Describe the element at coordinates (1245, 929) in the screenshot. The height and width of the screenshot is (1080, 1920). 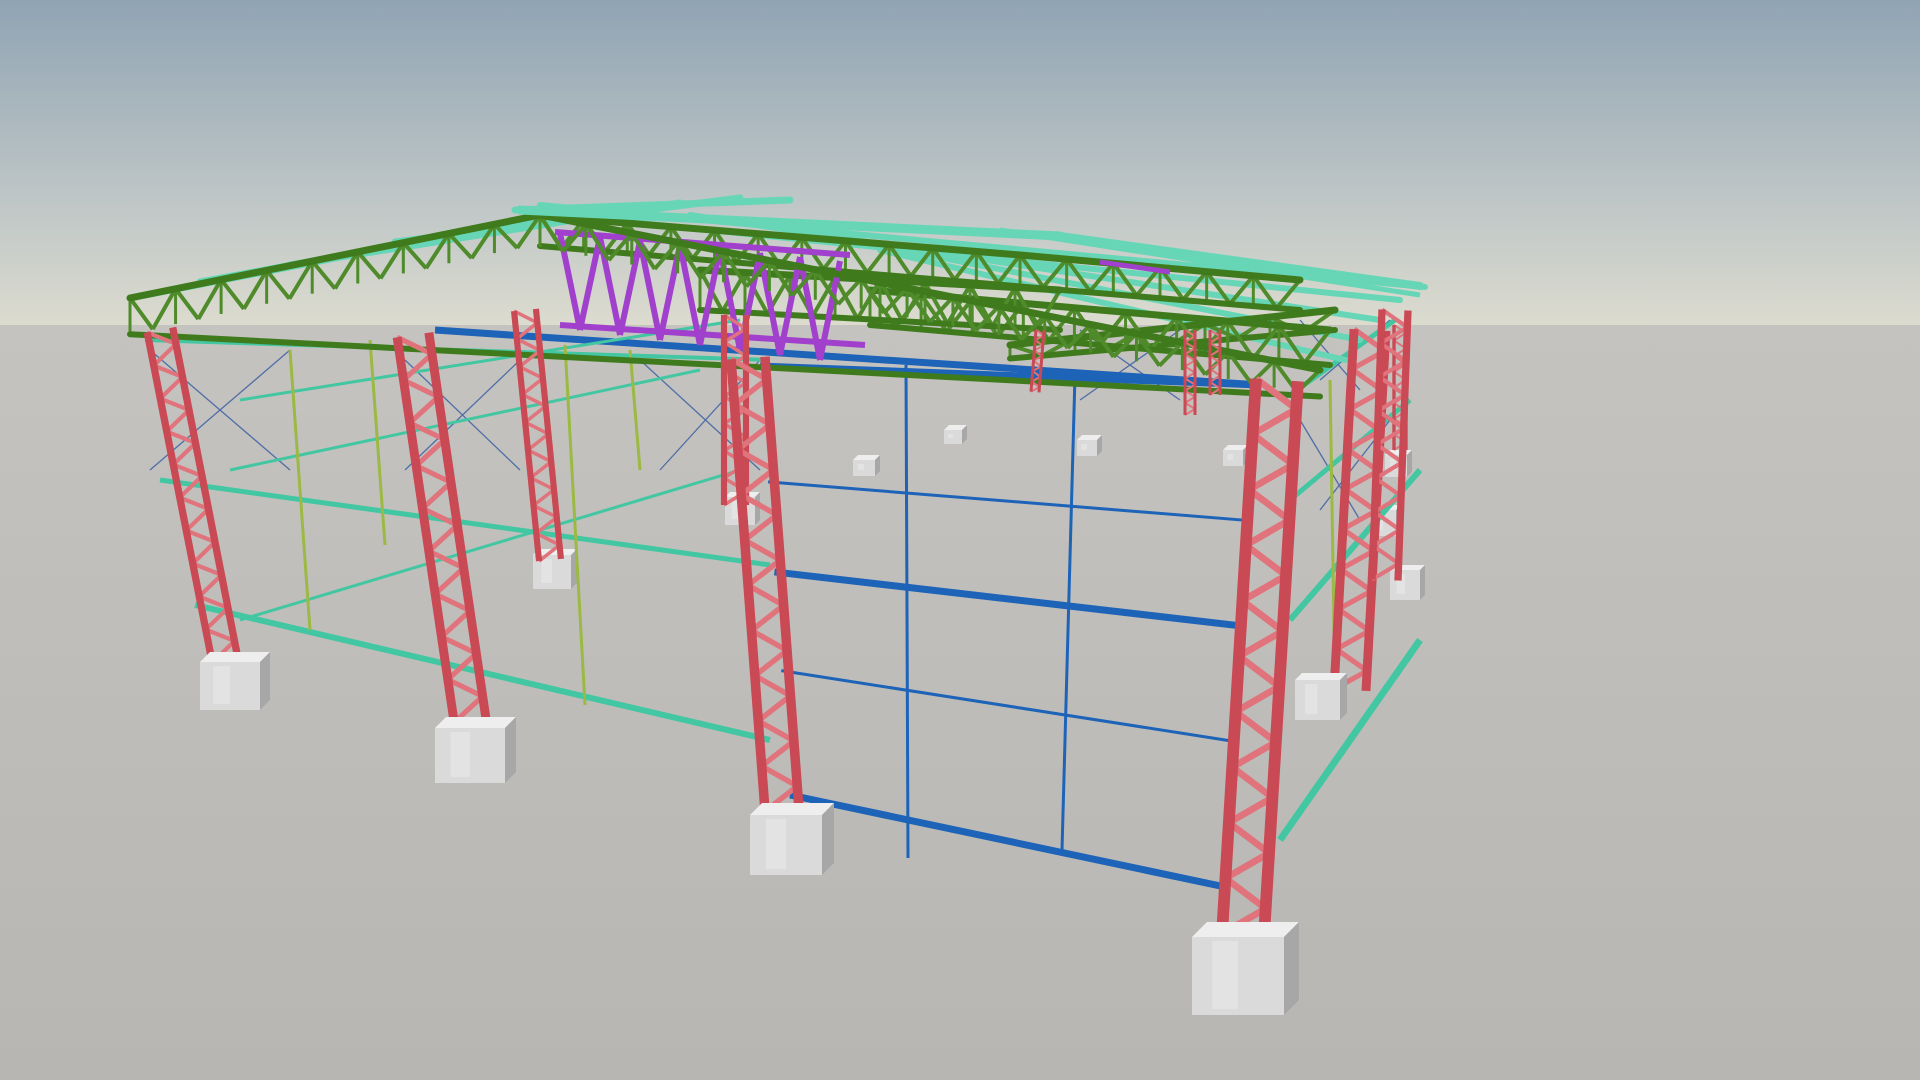
I see `footing-right-front-top` at that location.